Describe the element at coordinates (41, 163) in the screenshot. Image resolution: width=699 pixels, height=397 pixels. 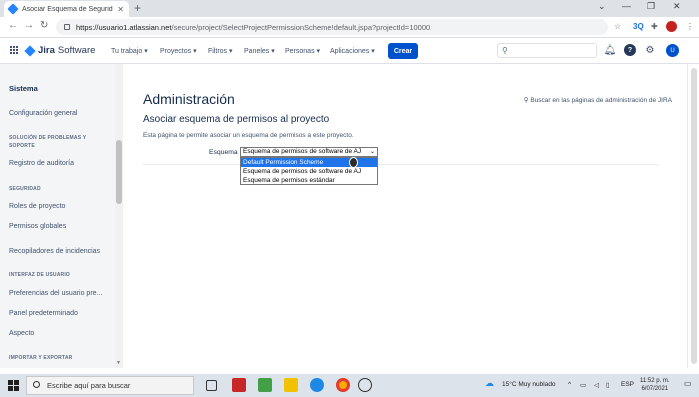
I see `sidebar-item-audit-log: Registro de auditoría` at that location.